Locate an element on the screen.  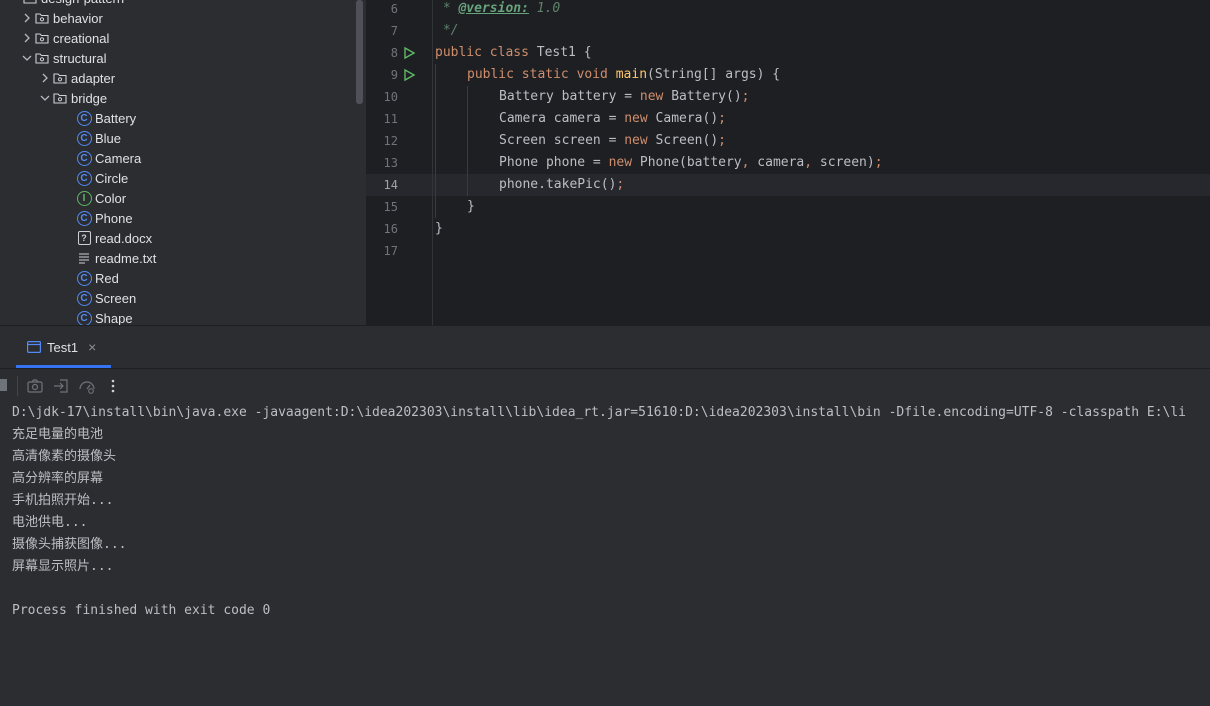
tree-item-label: bridge is located at coordinates (89, 98).